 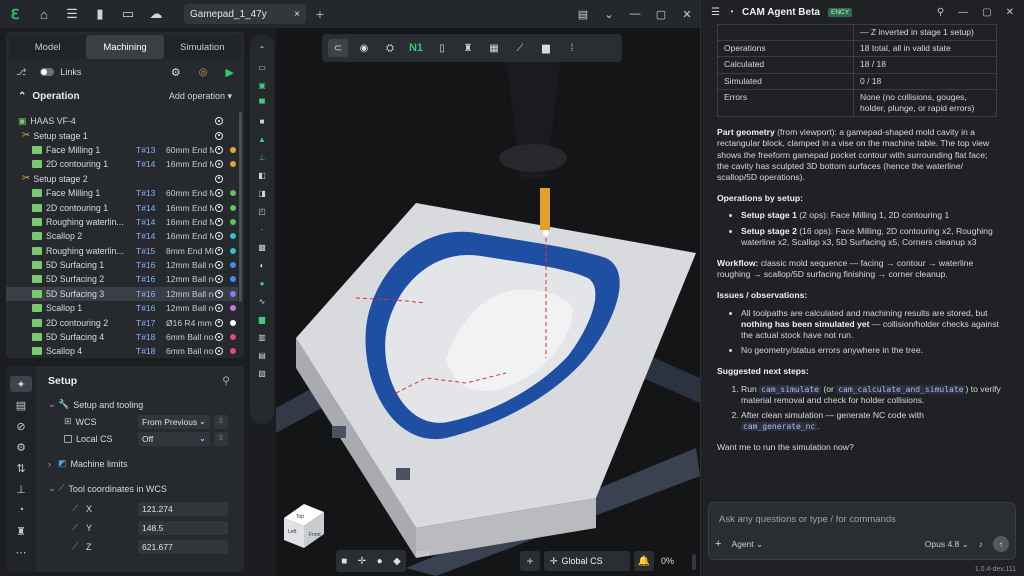 I want to click on report-icon: ▧, so click(x=262, y=373).